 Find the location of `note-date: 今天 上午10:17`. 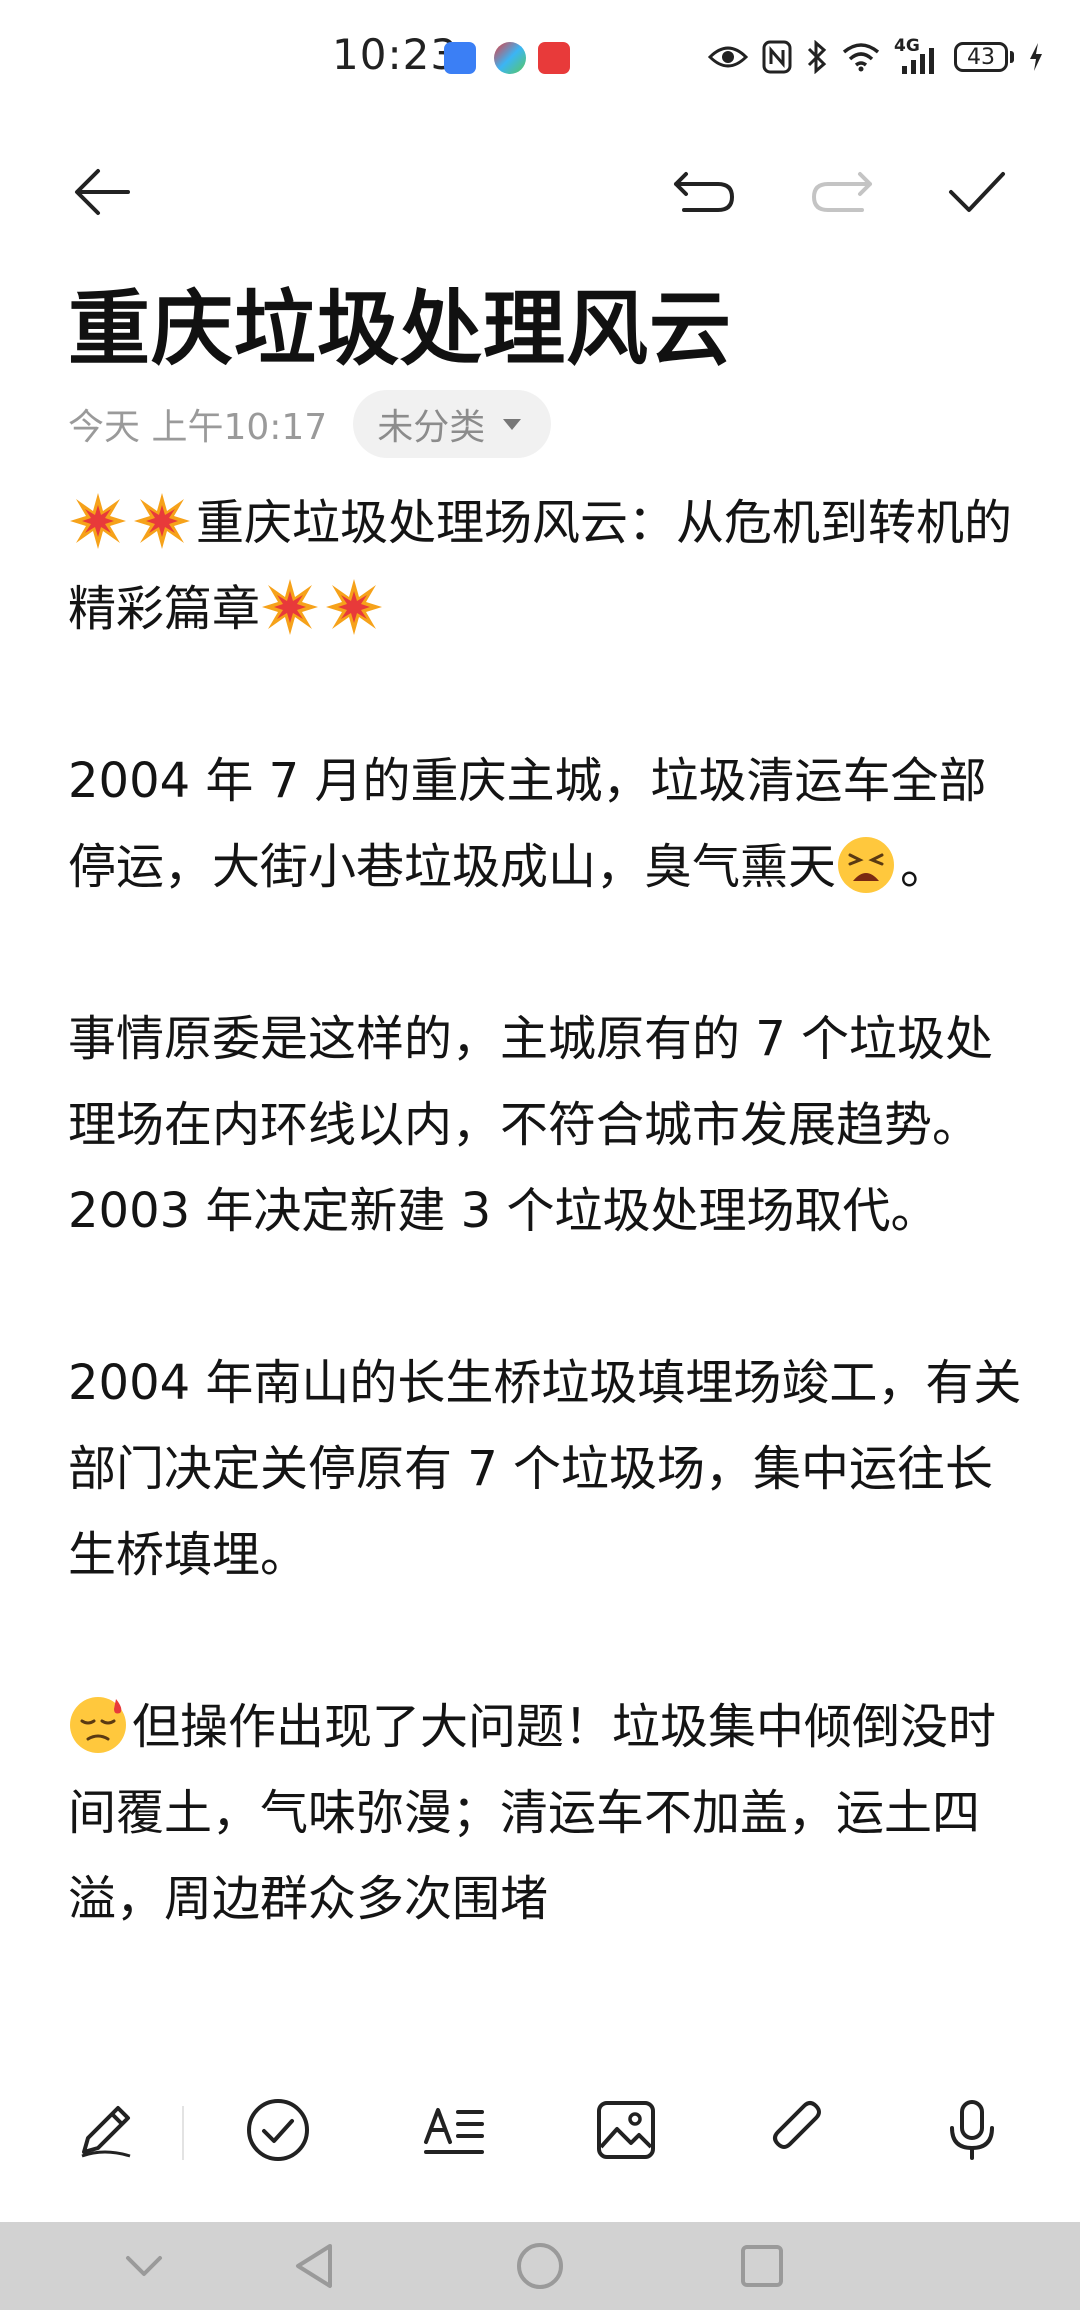

note-date: 今天 上午10:17 is located at coordinates (198, 427).